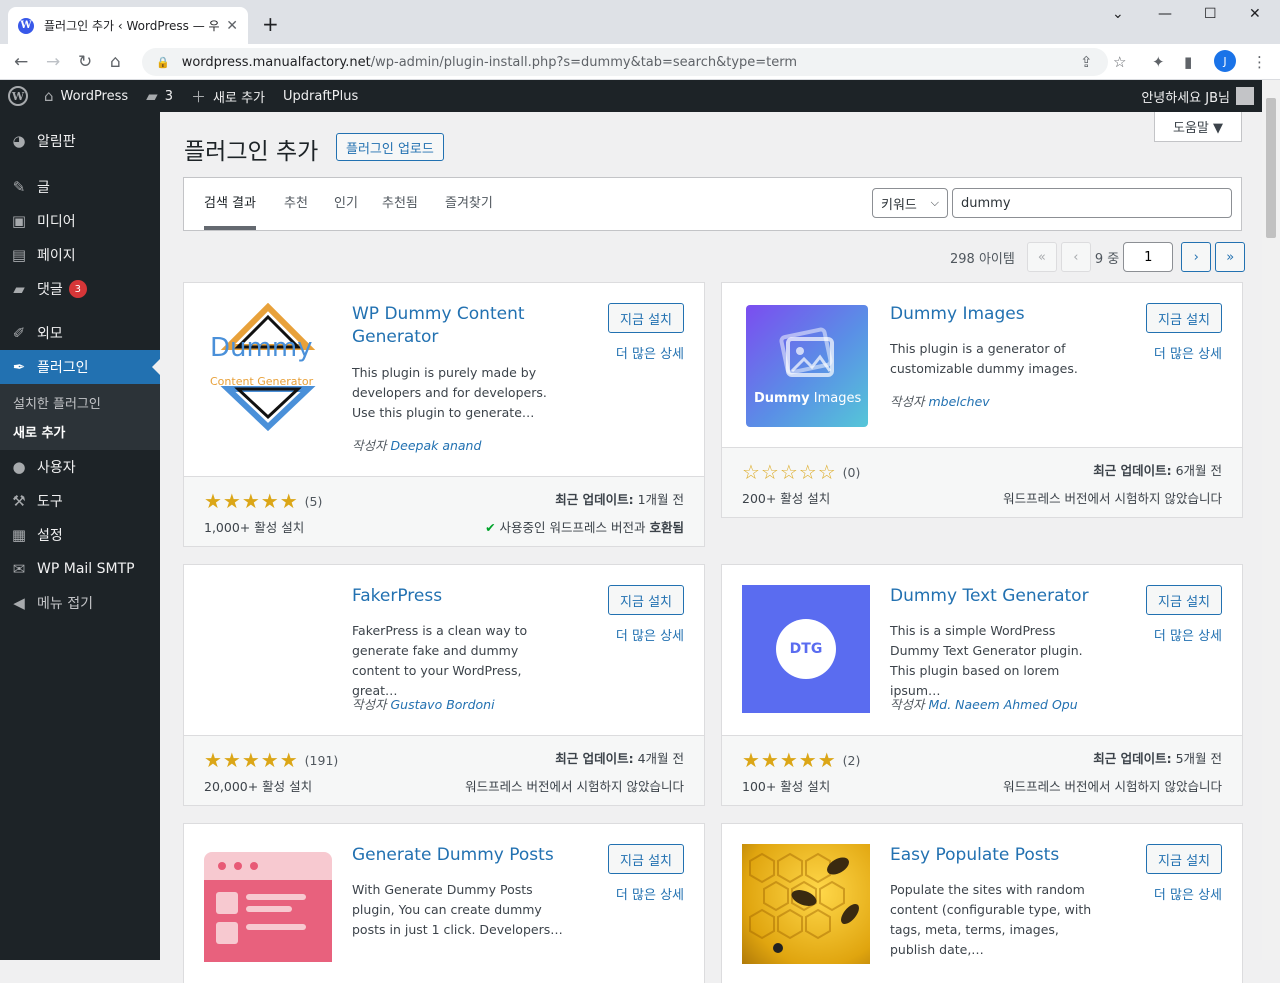 Image resolution: width=1280 pixels, height=983 pixels. I want to click on scrollbar-thumb, so click(1271, 168).